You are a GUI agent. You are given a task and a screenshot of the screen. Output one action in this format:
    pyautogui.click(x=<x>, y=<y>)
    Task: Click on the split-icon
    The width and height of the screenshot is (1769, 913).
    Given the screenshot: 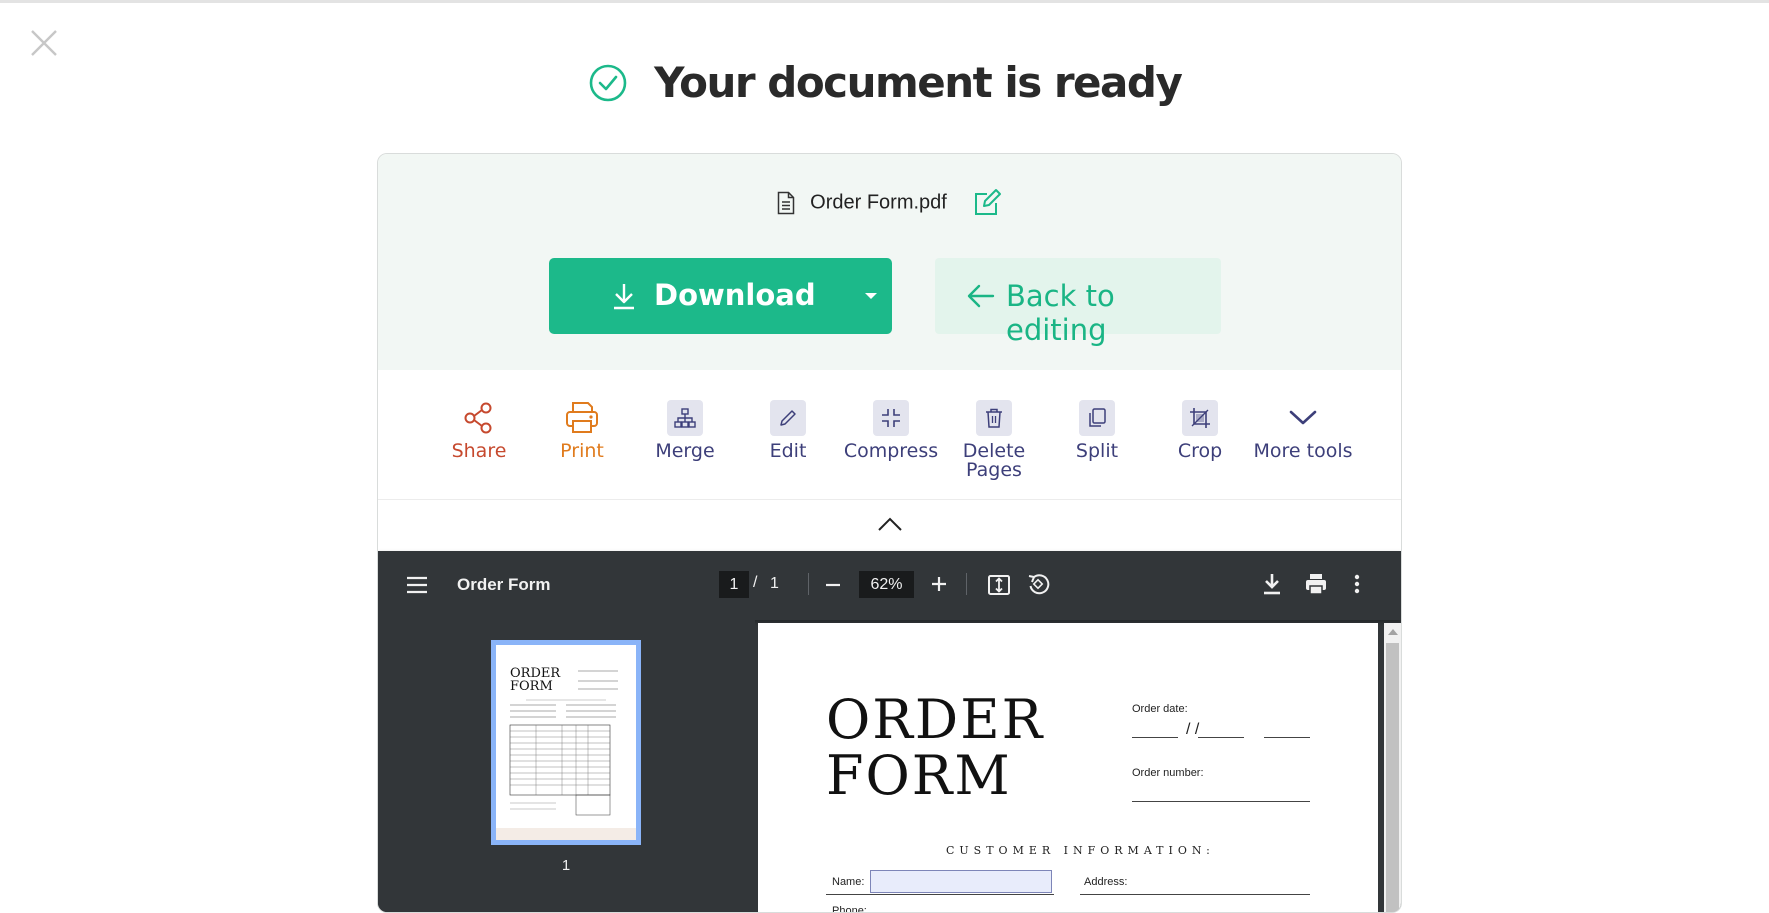 What is the action you would take?
    pyautogui.click(x=1097, y=418)
    